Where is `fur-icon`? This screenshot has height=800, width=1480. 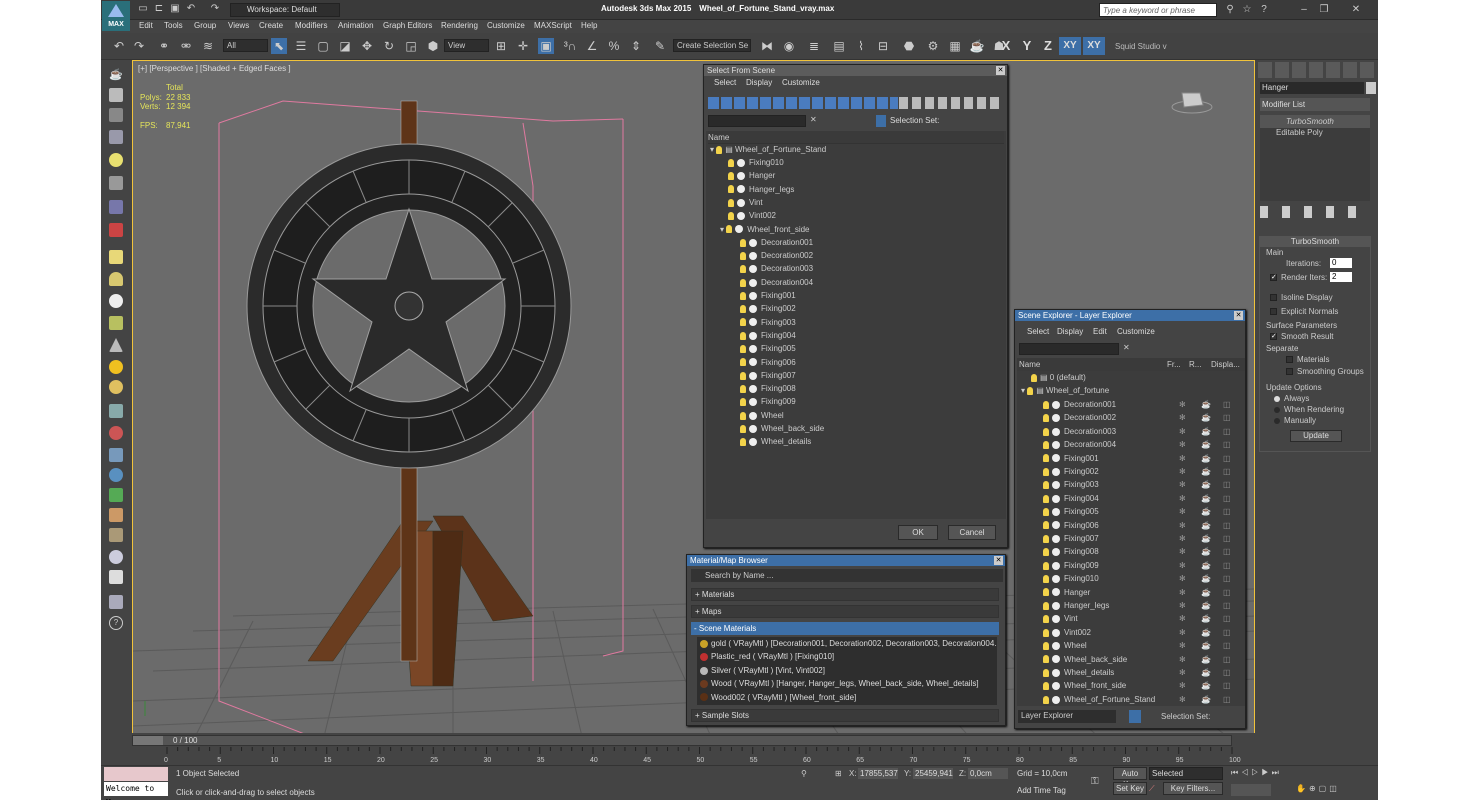 fur-icon is located at coordinates (116, 455).